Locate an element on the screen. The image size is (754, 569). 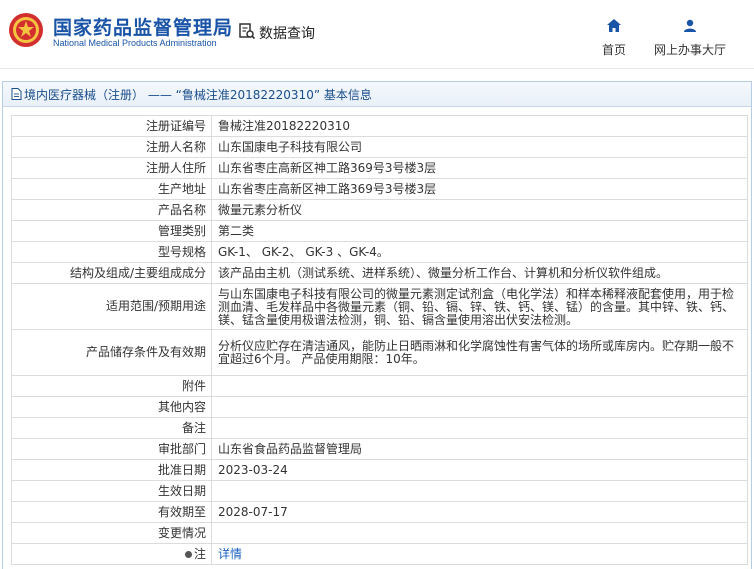
field-label: 审批部门 is located at coordinates (111, 449).